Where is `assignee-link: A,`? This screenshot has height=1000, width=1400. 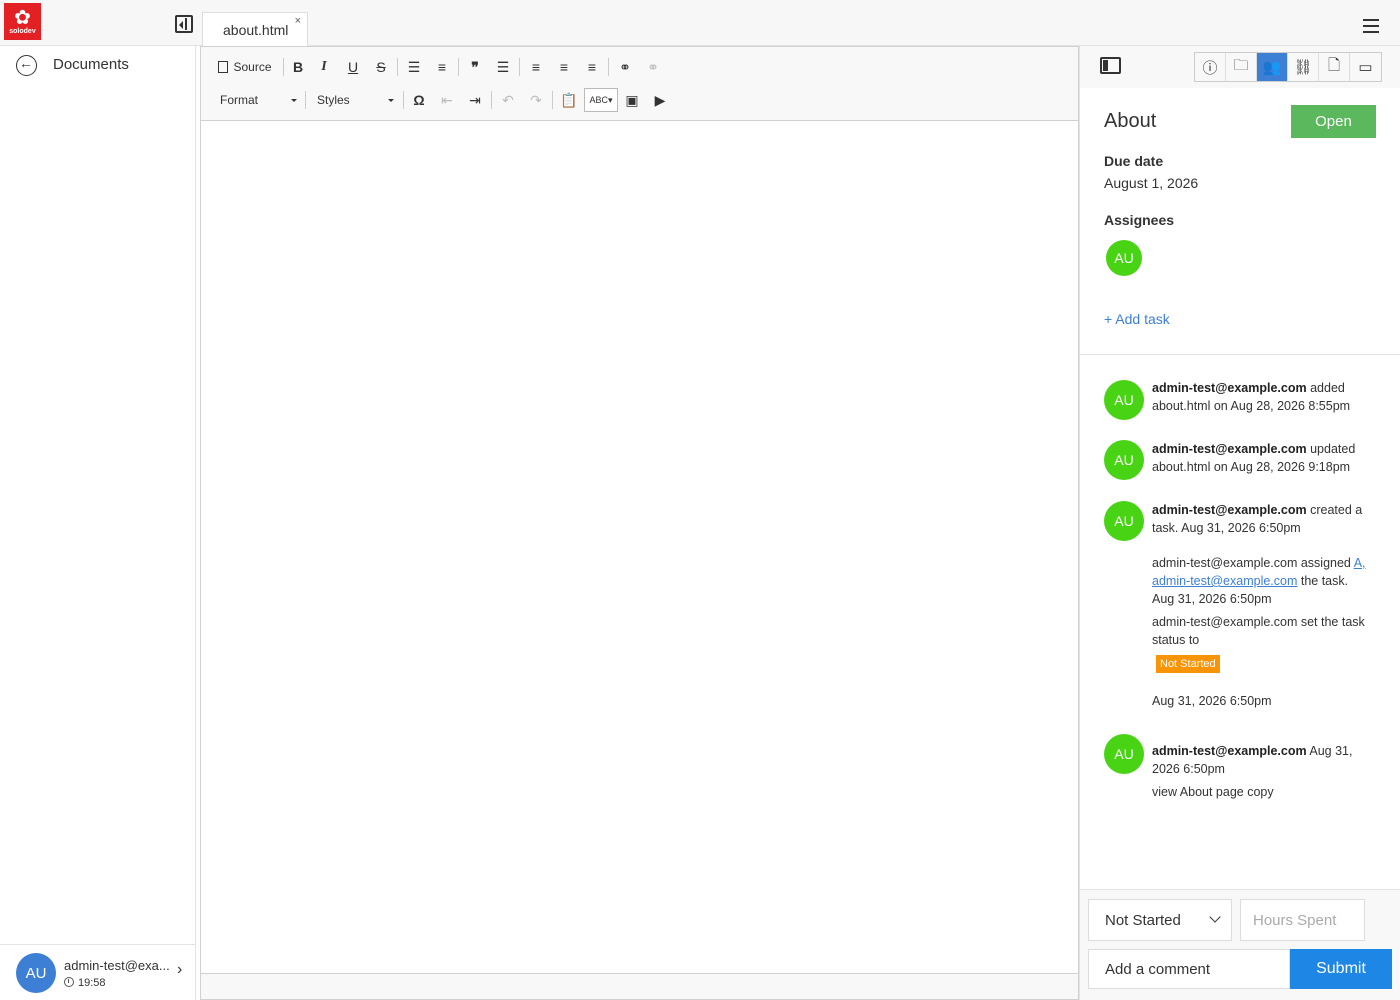
assignee-link: A, is located at coordinates (1360, 563).